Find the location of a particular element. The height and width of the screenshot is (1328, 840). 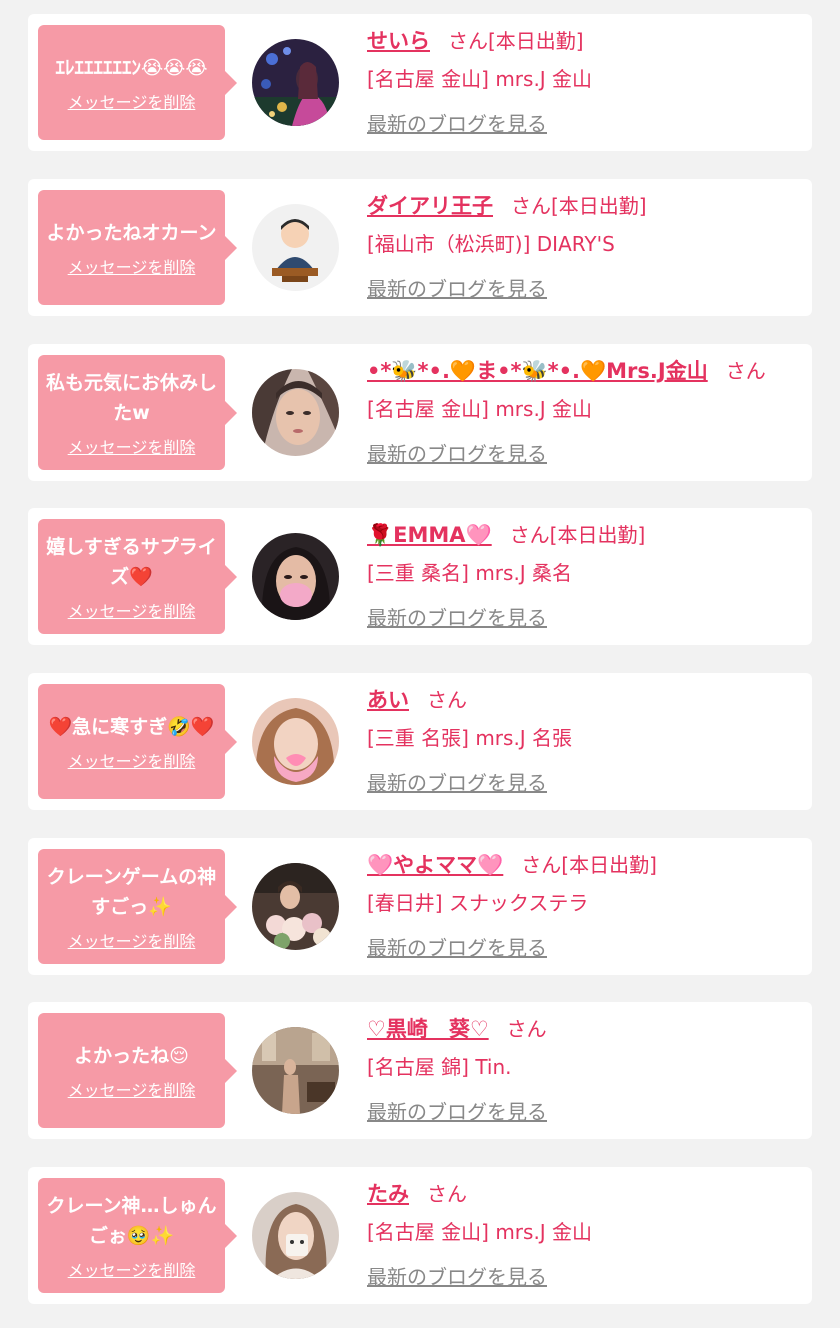

profile-name-link: あい is located at coordinates (388, 700).